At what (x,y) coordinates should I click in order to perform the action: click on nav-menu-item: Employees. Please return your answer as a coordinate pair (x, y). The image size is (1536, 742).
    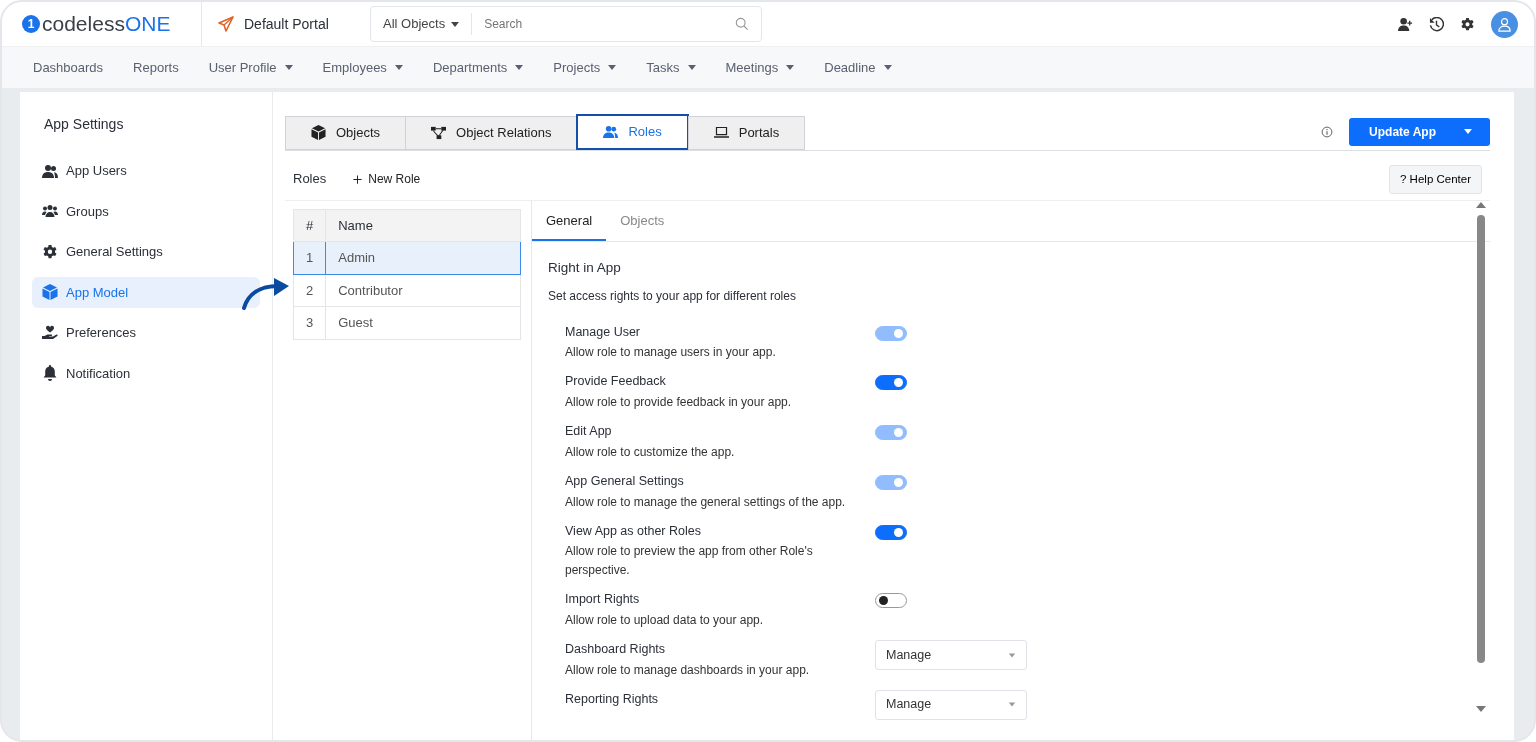
    Looking at the image, I should click on (362, 67).